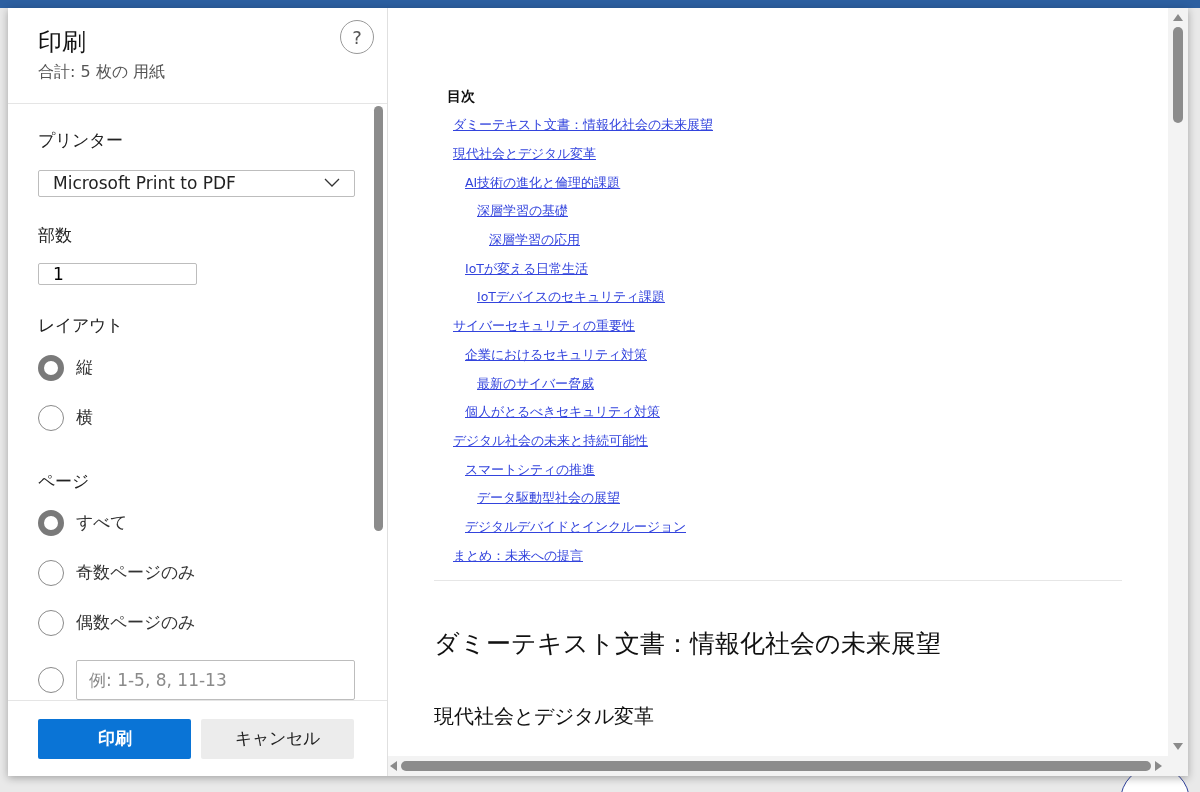 This screenshot has width=1200, height=792. What do you see at coordinates (332, 183) in the screenshot?
I see `chevron-down-icon` at bounding box center [332, 183].